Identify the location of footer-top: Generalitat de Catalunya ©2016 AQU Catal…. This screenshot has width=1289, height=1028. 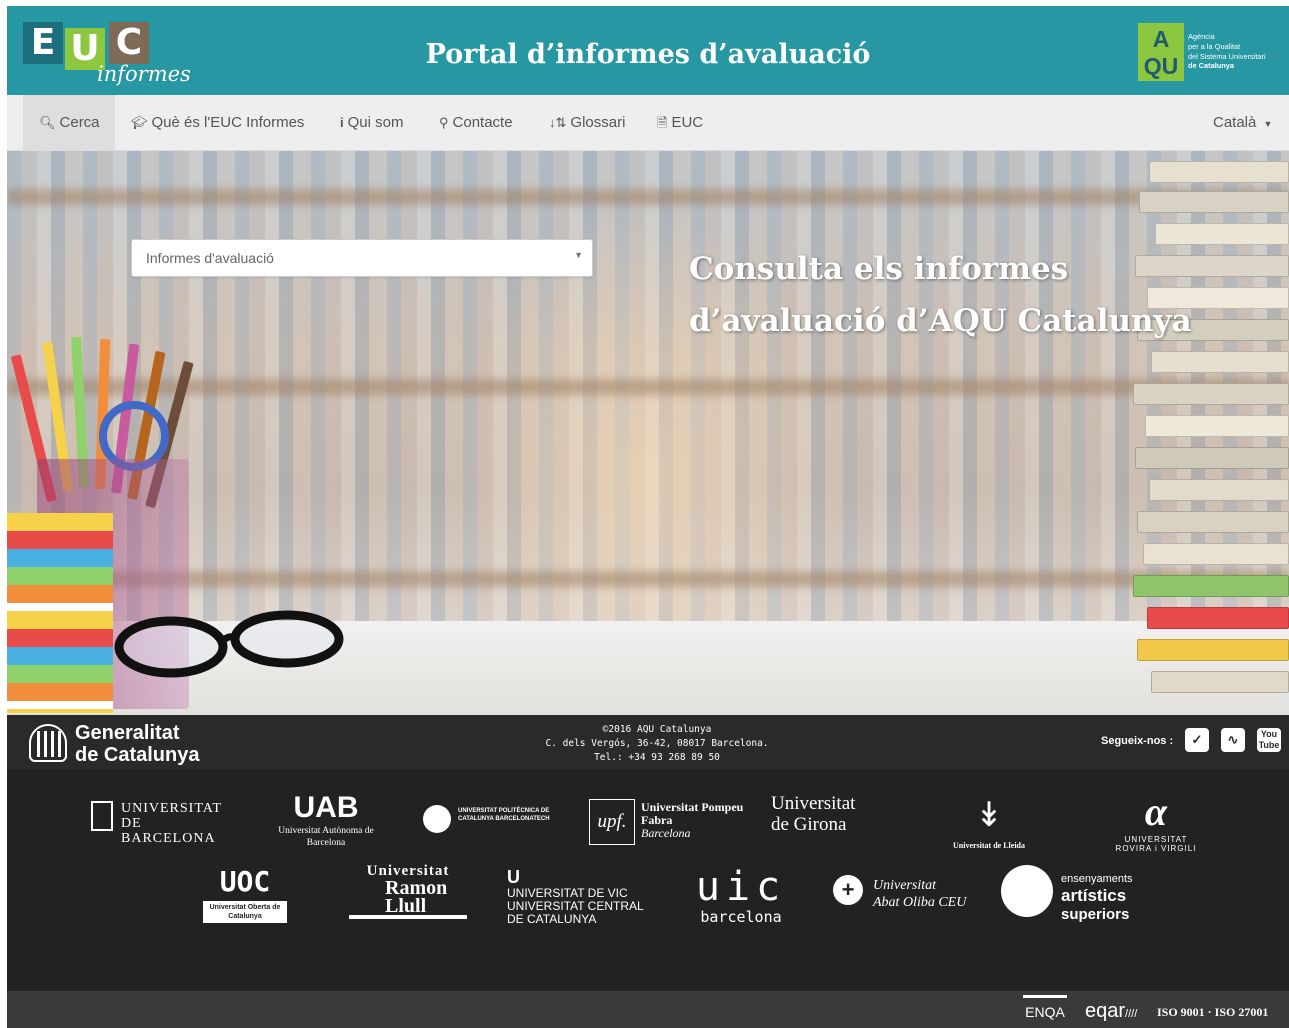
(648, 742).